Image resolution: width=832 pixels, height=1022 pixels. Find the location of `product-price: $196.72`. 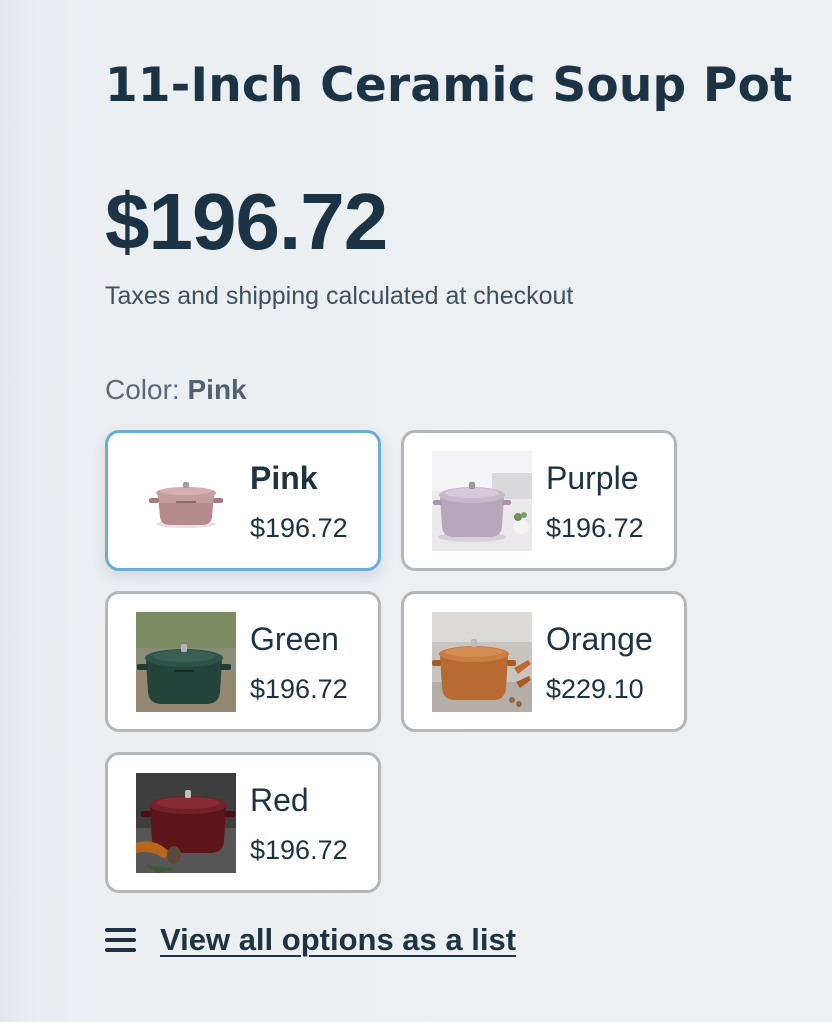

product-price: $196.72 is located at coordinates (246, 221).